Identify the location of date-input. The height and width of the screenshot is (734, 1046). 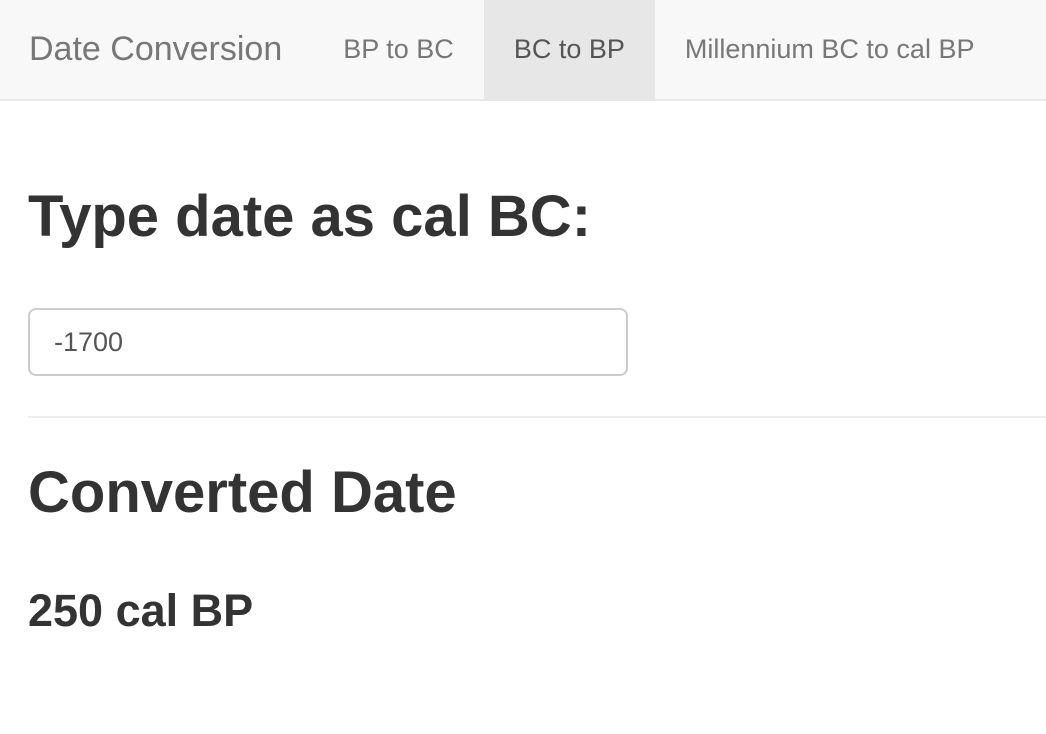
(328, 342).